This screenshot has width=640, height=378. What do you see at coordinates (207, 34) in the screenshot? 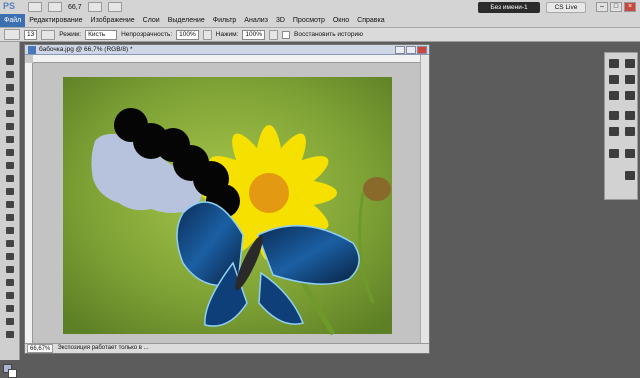
I see `opacity-pressure-icon` at bounding box center [207, 34].